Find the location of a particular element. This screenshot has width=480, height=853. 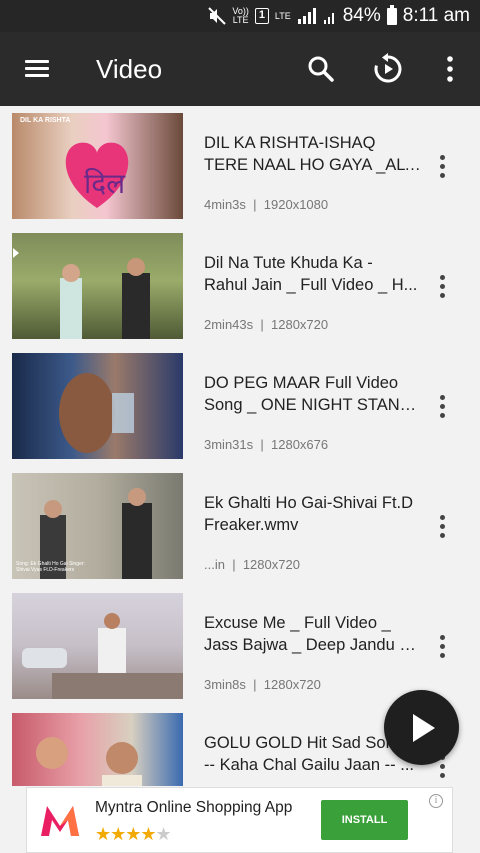

video-resolution: 1920x1080 is located at coordinates (296, 204).